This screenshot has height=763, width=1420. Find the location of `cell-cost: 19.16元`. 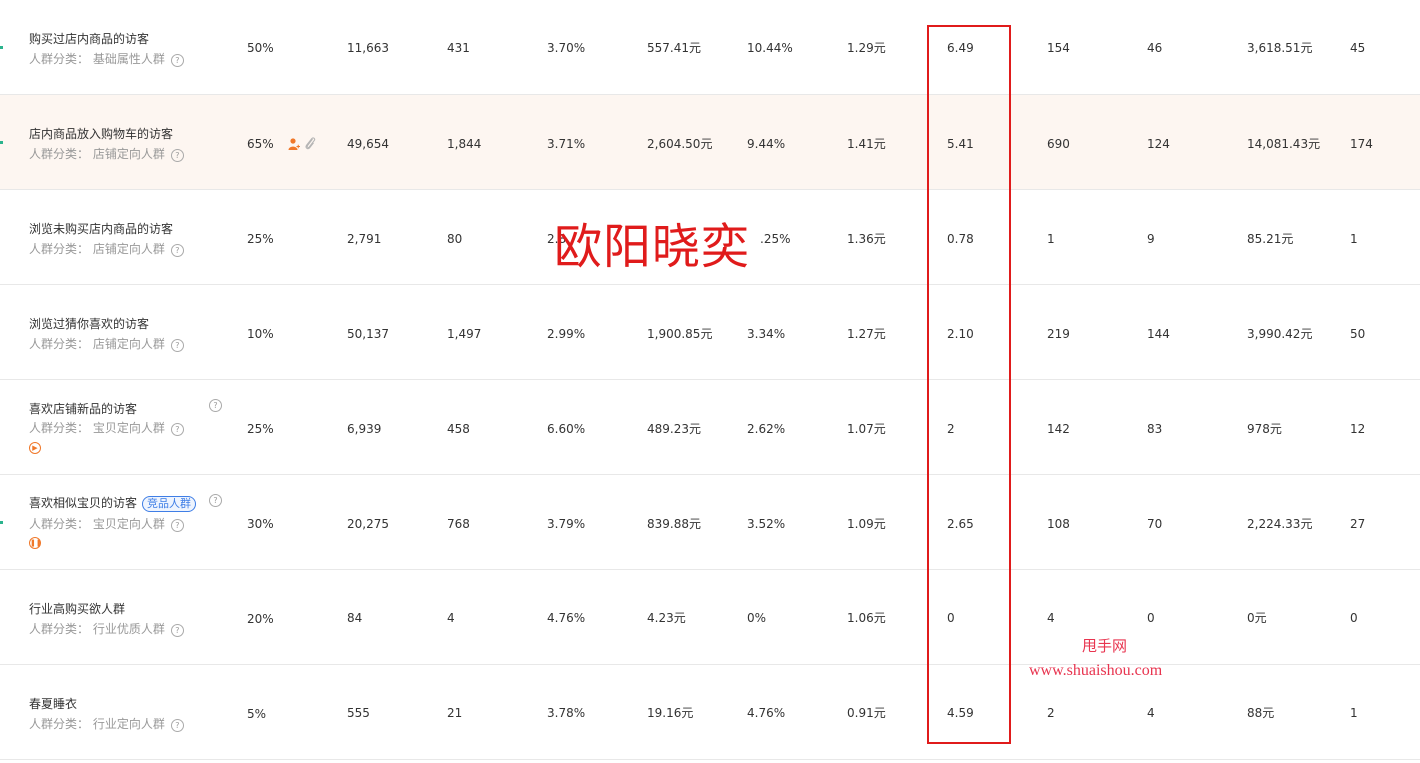

cell-cost: 19.16元 is located at coordinates (670, 713).